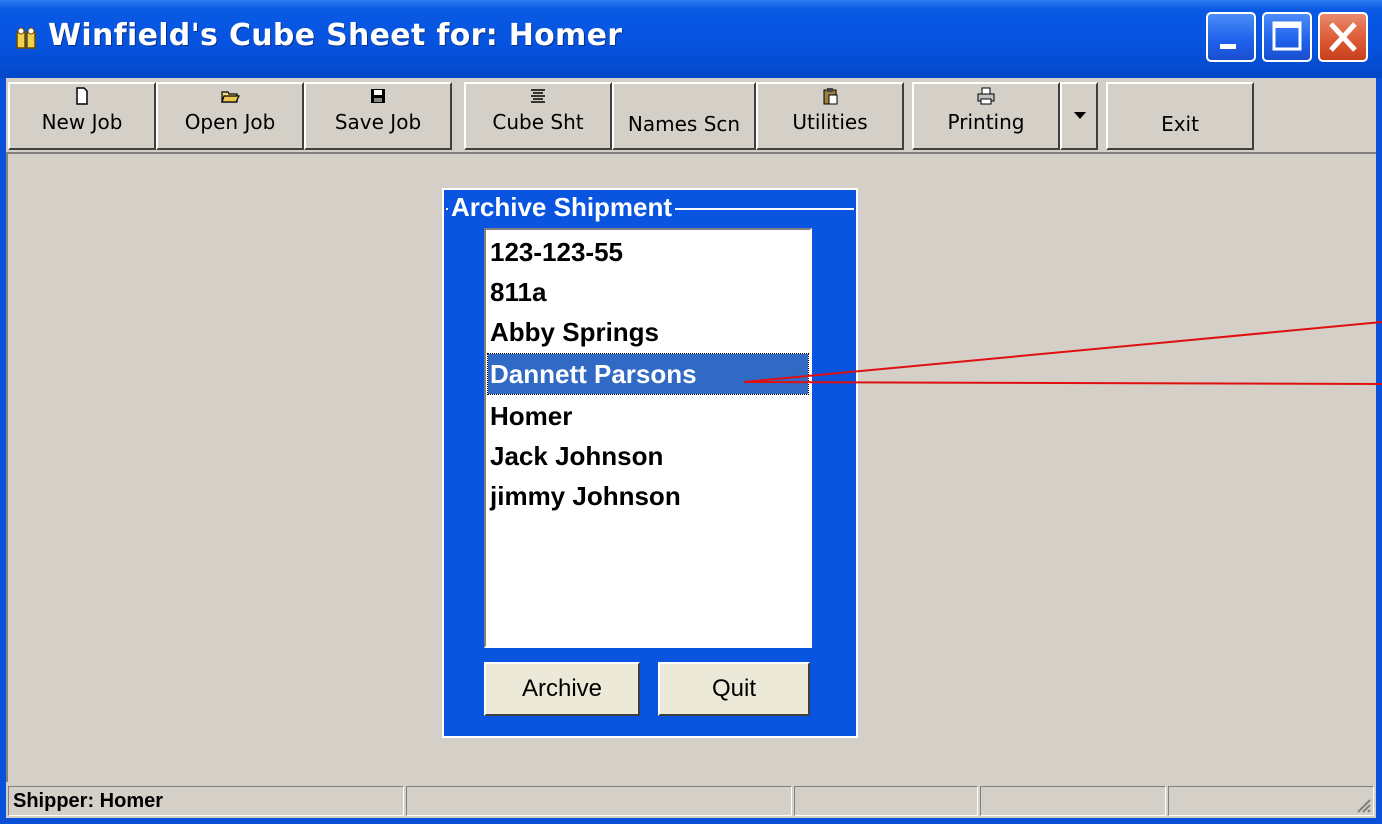 Image resolution: width=1382 pixels, height=824 pixels. I want to click on utilities-label: Utilities, so click(830, 122).